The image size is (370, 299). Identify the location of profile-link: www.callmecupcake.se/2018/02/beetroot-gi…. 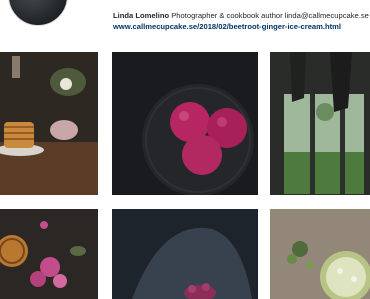
(241, 26).